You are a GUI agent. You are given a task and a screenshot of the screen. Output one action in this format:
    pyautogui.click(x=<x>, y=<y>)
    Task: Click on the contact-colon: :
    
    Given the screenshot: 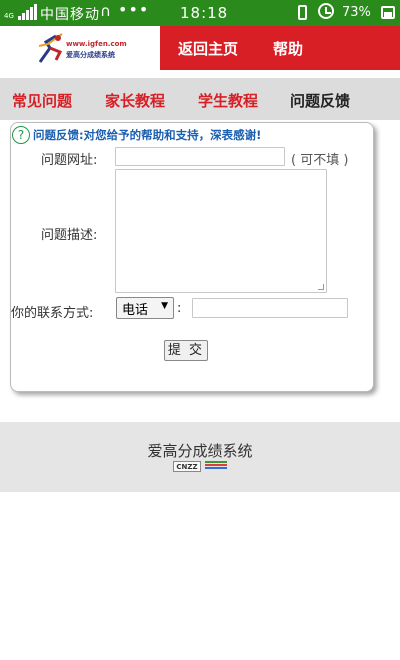 What is the action you would take?
    pyautogui.click(x=179, y=308)
    